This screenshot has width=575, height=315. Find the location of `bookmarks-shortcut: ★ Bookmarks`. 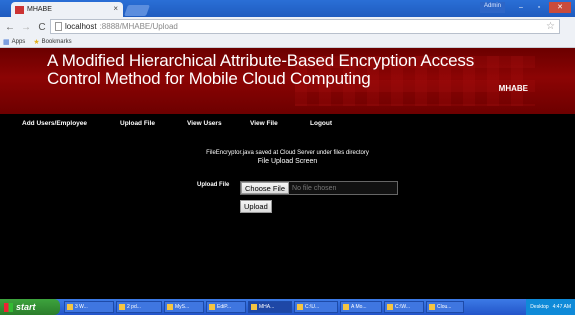

bookmarks-shortcut: ★ Bookmarks is located at coordinates (52, 42).